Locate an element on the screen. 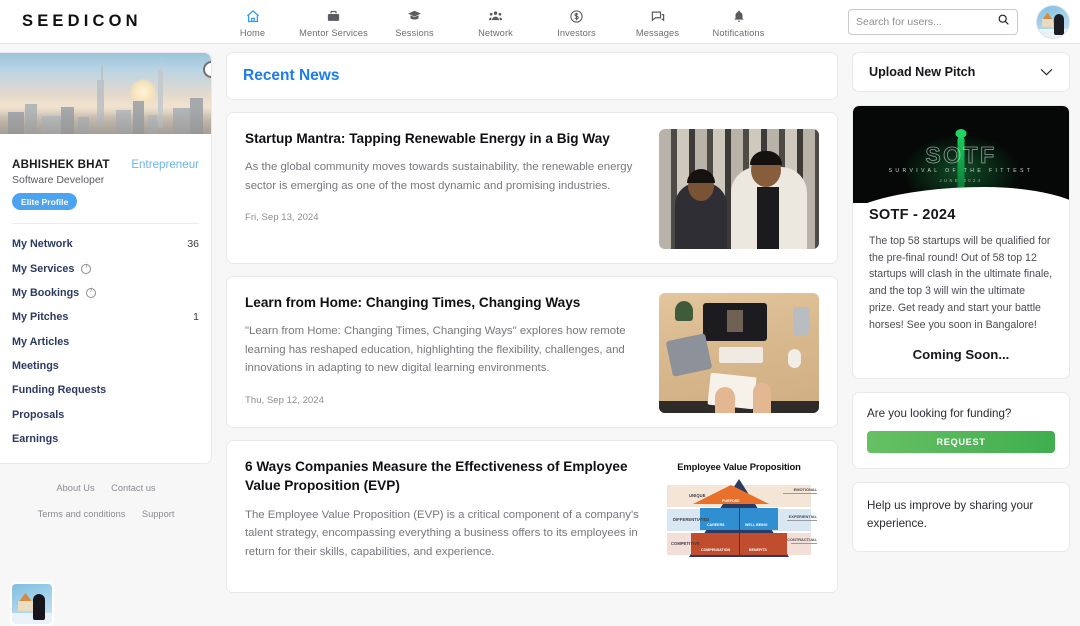 The image size is (1080, 626). menu-label: My Network is located at coordinates (42, 244).